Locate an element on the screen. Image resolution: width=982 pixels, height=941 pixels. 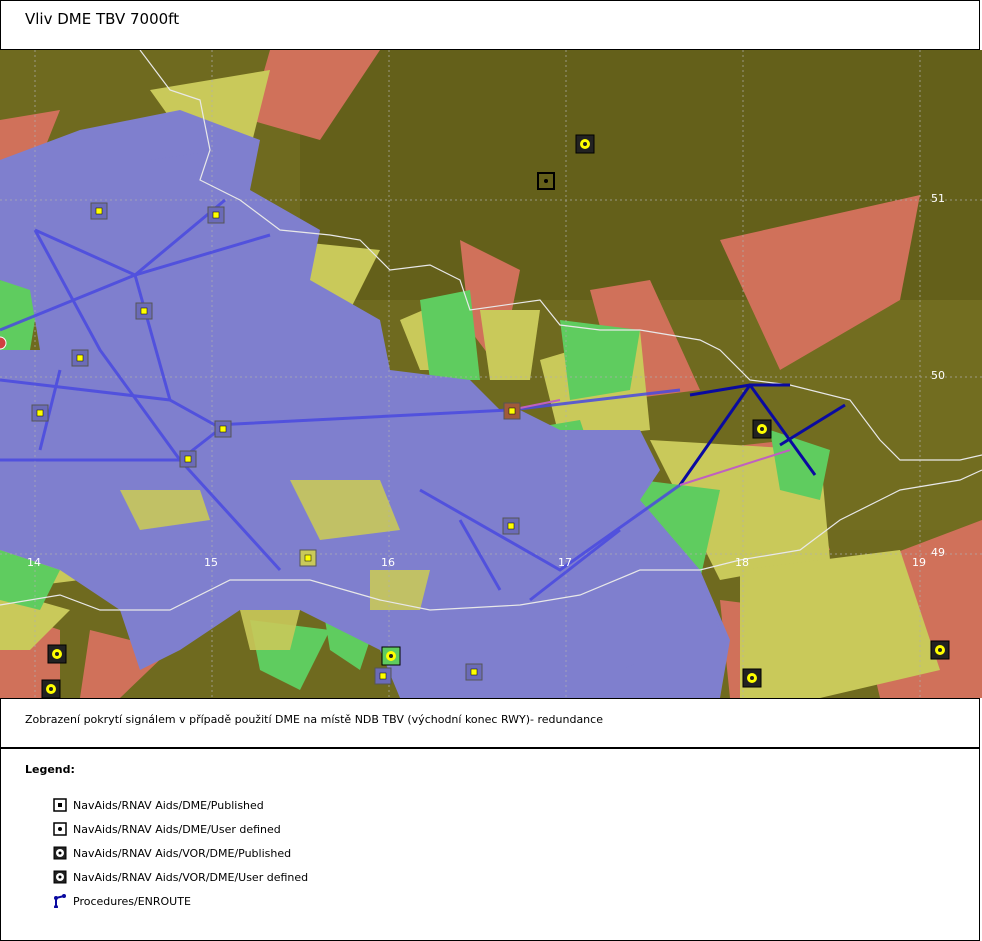
lon-label-19: 19 is located at coordinates (919, 562).